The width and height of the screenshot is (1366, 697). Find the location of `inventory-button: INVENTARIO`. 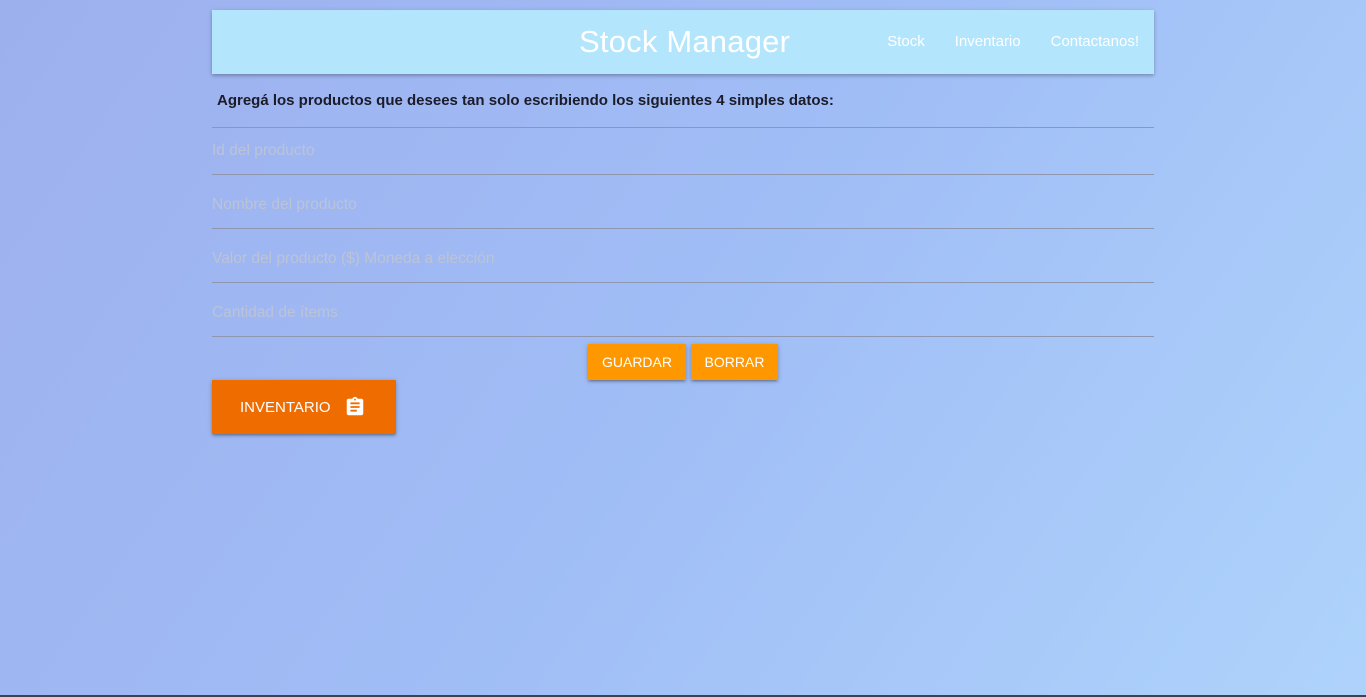

inventory-button: INVENTARIO is located at coordinates (304, 407).